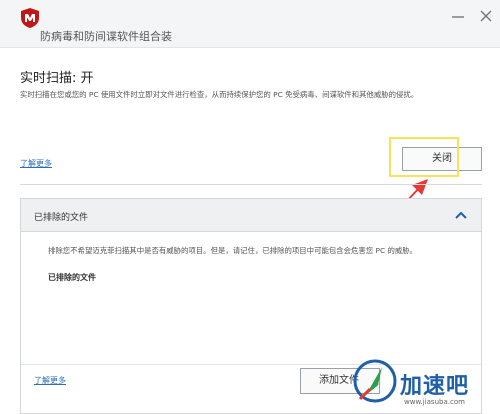 This screenshot has height=414, width=500. What do you see at coordinates (251, 215) in the screenshot?
I see `excluded-files-header: 已排除的文件` at bounding box center [251, 215].